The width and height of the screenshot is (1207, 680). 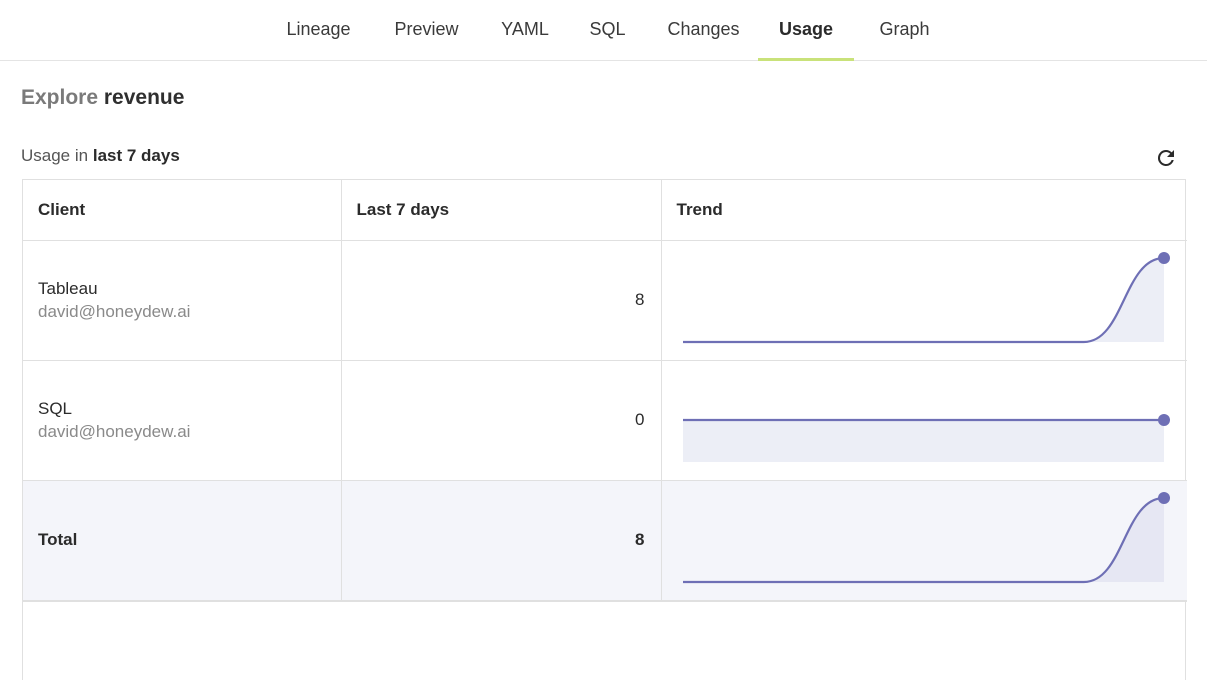 I want to click on total-label: Total, so click(x=182, y=540).